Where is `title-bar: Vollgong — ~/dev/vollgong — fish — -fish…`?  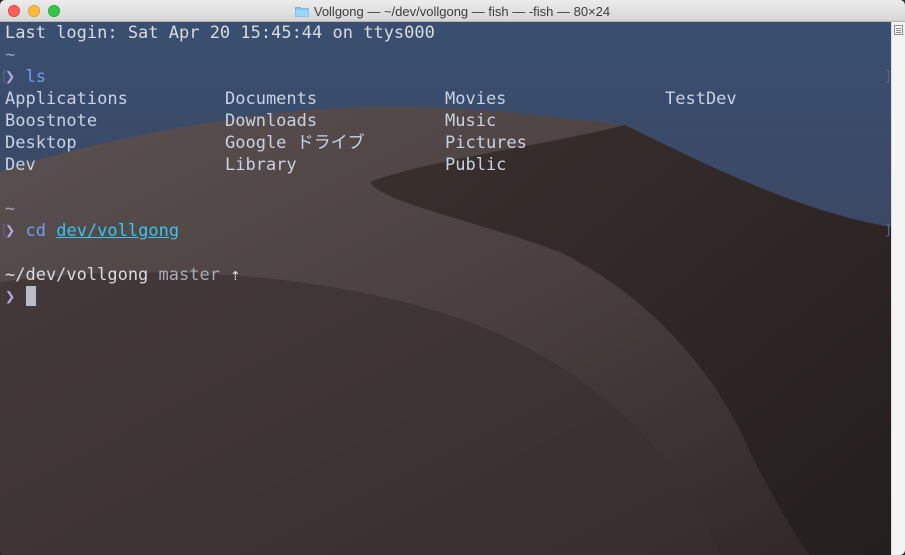
title-bar: Vollgong — ~/dev/vollgong — fish — -fish… is located at coordinates (452, 11).